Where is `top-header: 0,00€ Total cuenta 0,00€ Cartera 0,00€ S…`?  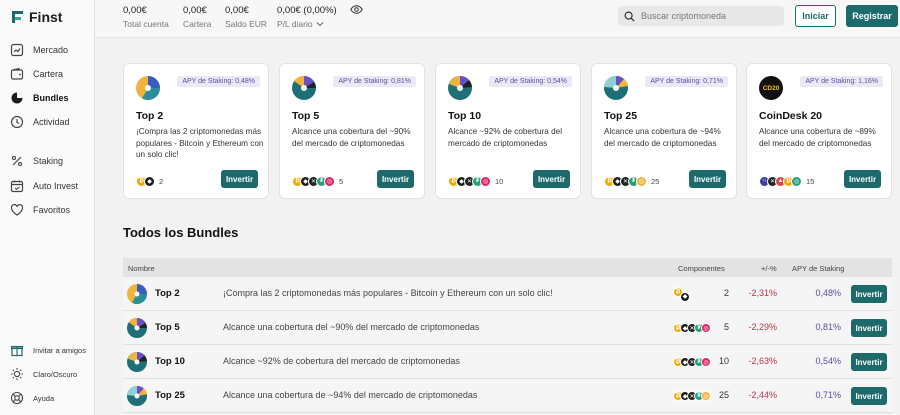 top-header: 0,00€ Total cuenta 0,00€ Cartera 0,00€ S… is located at coordinates (497, 19).